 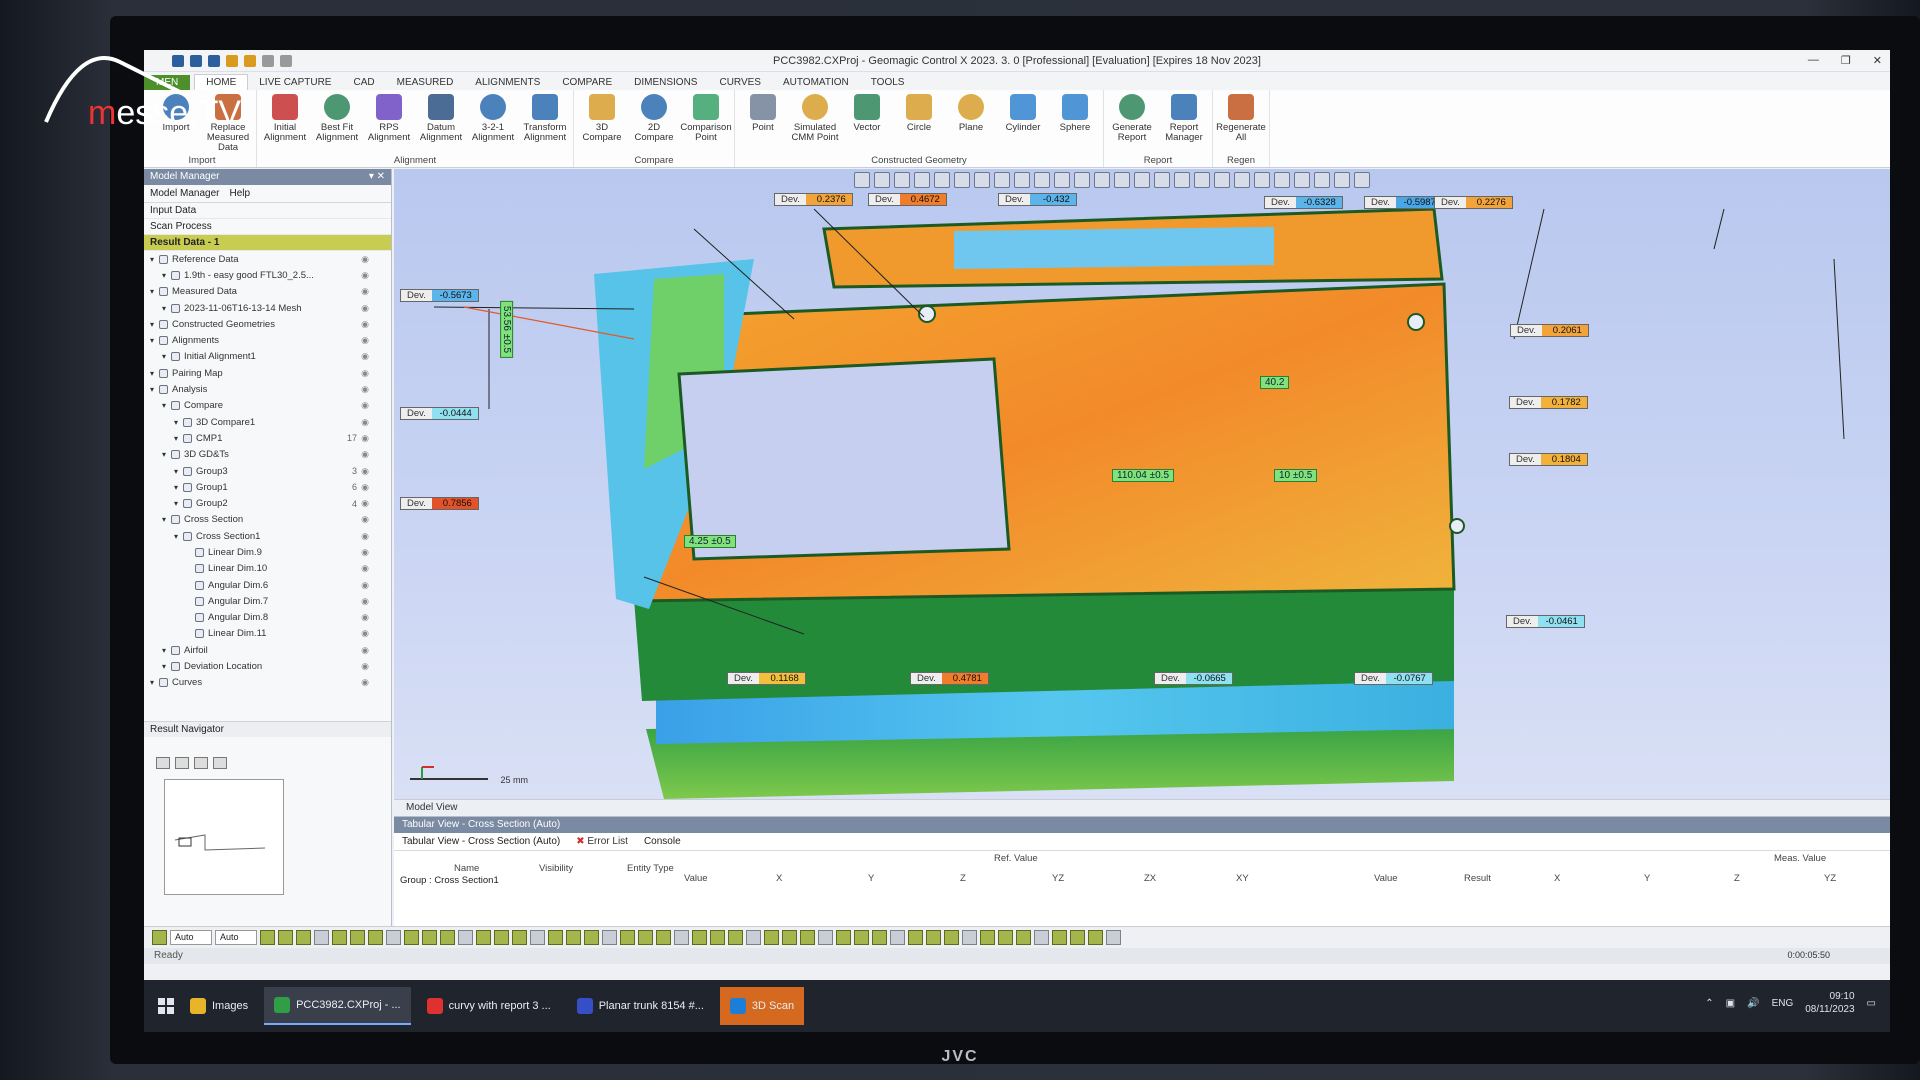 What do you see at coordinates (267, 666) in the screenshot?
I see `tree-node: ▾ Deviation Location ◉` at bounding box center [267, 666].